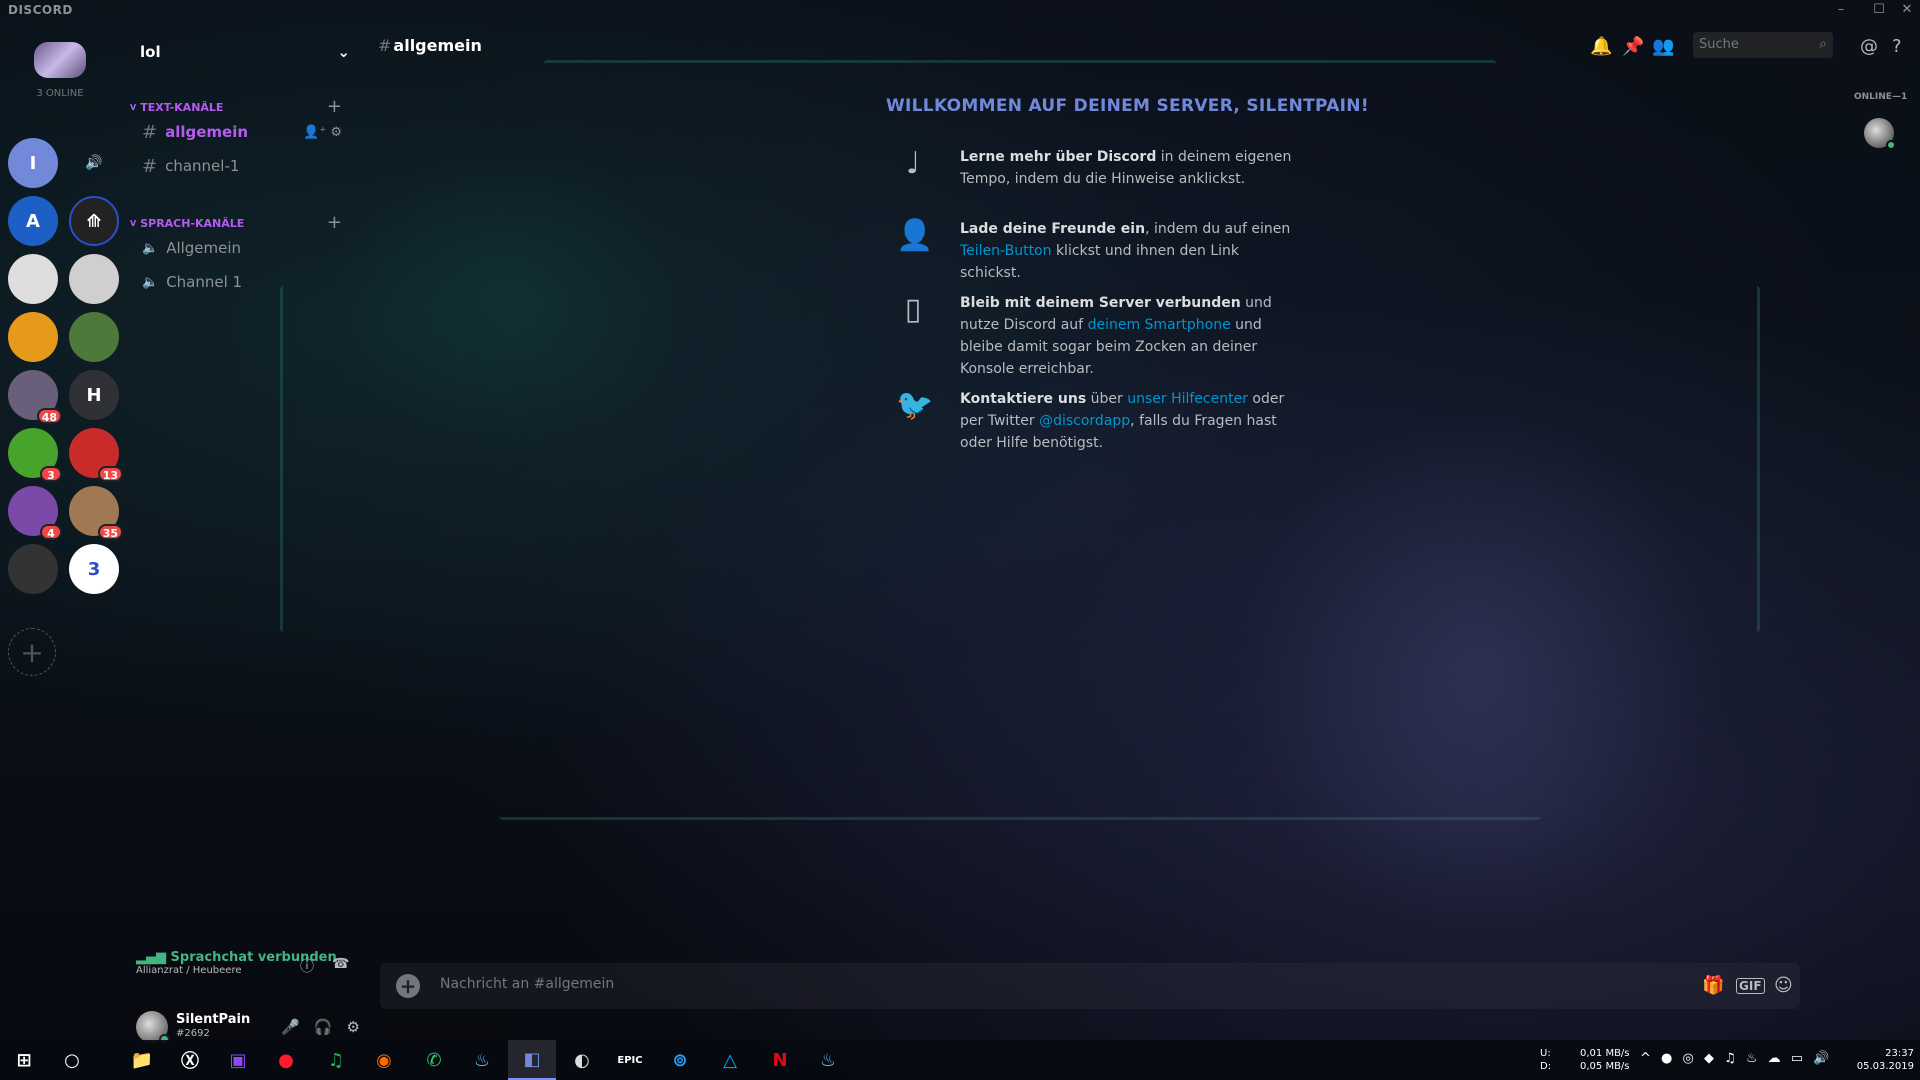 Image resolution: width=1920 pixels, height=1080 pixels. I want to click on gear-icon: ⚙, so click(353, 1027).